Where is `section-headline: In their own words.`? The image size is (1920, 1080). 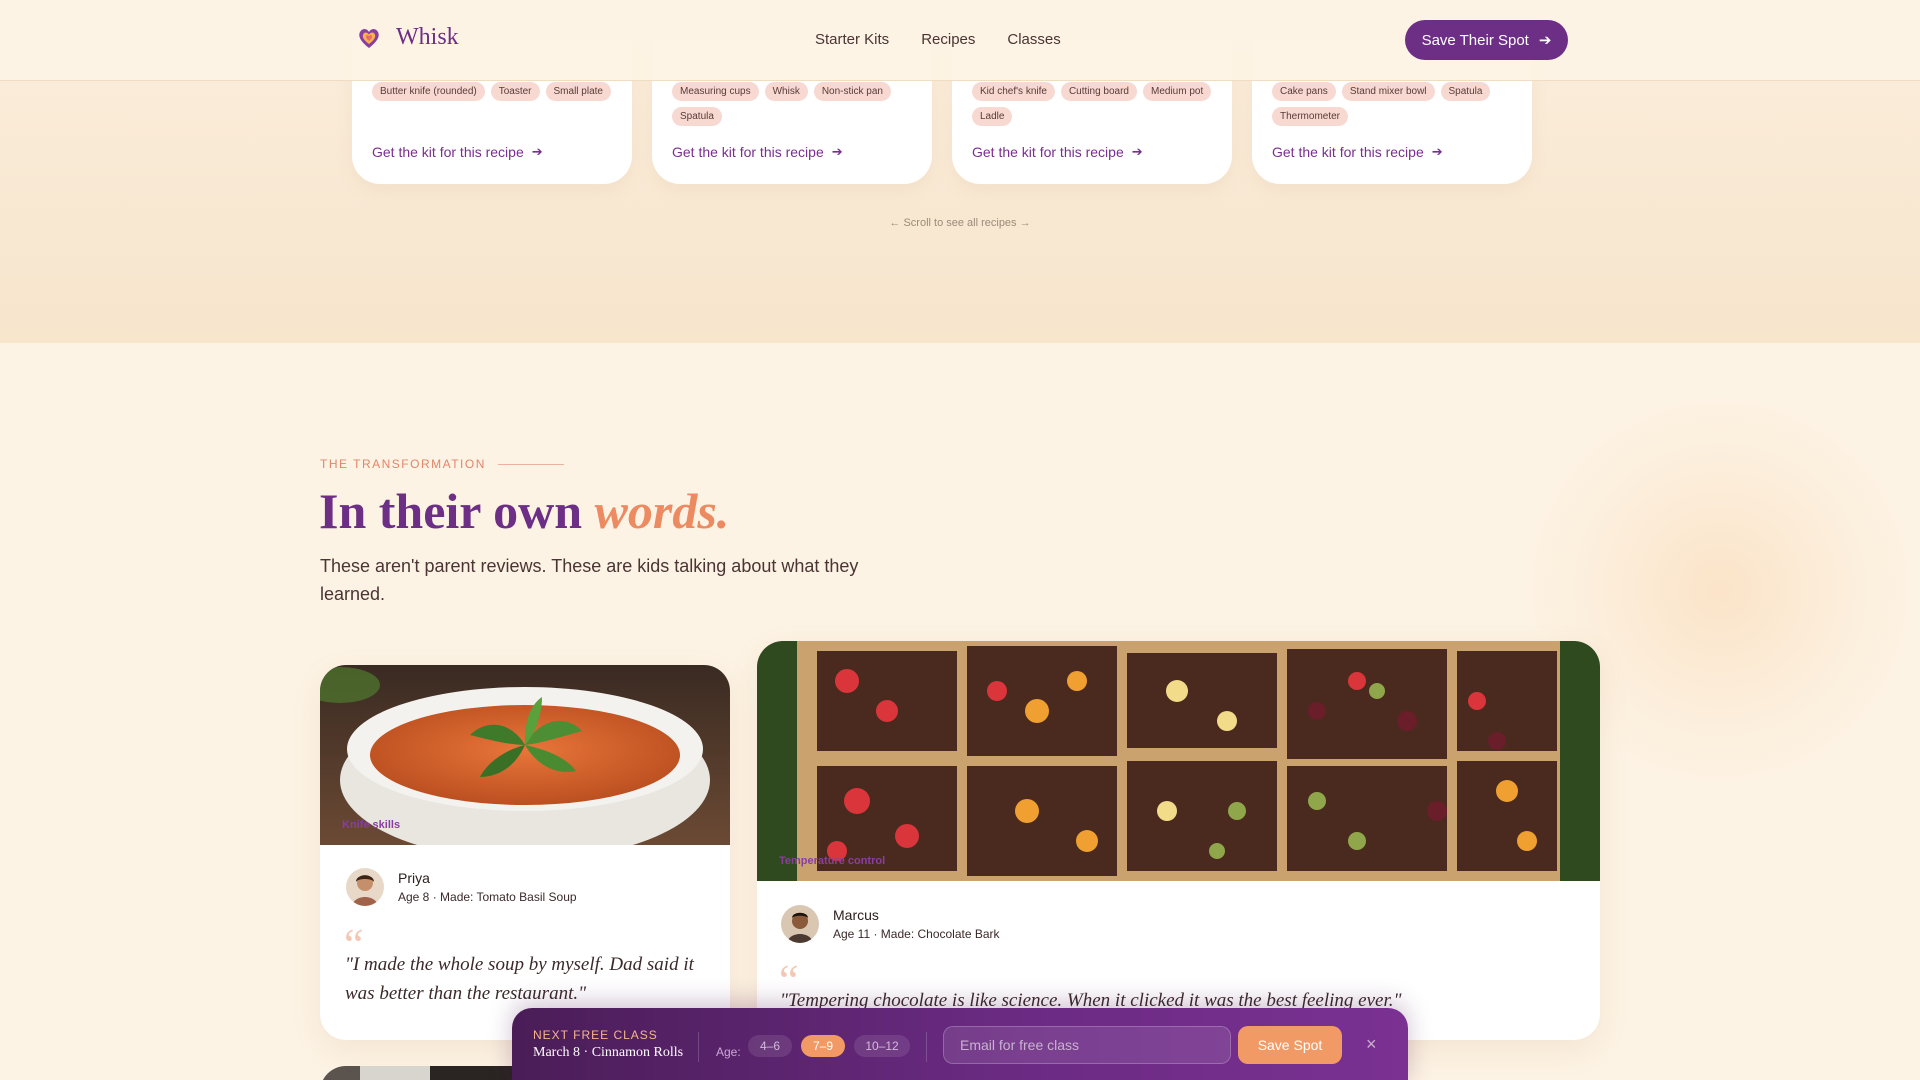
section-headline: In their own words. is located at coordinates (524, 511).